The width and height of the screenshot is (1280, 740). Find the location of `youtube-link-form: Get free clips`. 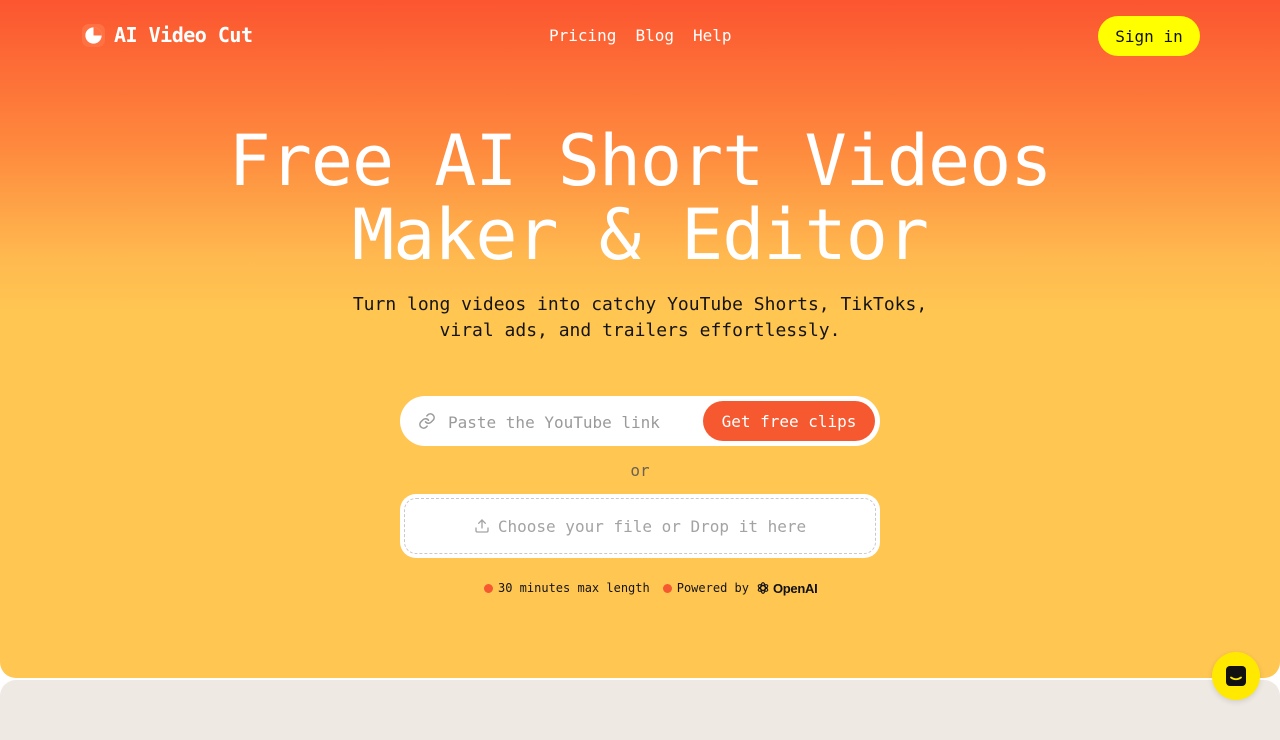

youtube-link-form: Get free clips is located at coordinates (640, 421).